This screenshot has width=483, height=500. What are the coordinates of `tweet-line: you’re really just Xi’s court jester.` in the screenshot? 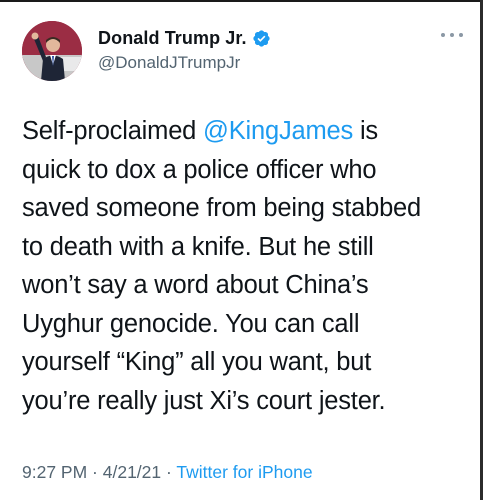 It's located at (204, 400).